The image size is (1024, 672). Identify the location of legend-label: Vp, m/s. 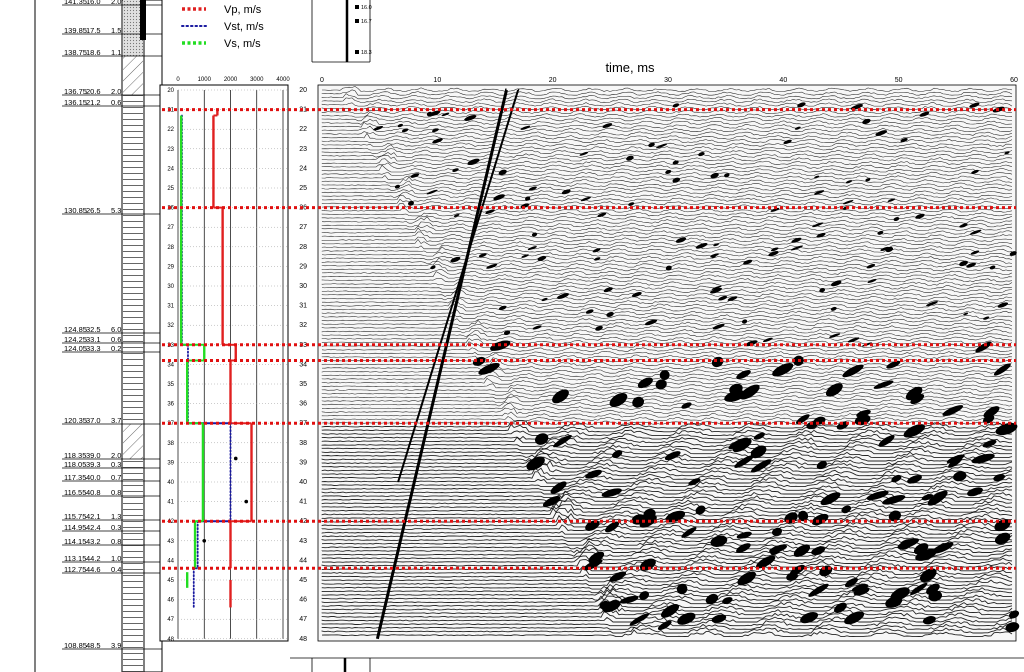
(243, 10).